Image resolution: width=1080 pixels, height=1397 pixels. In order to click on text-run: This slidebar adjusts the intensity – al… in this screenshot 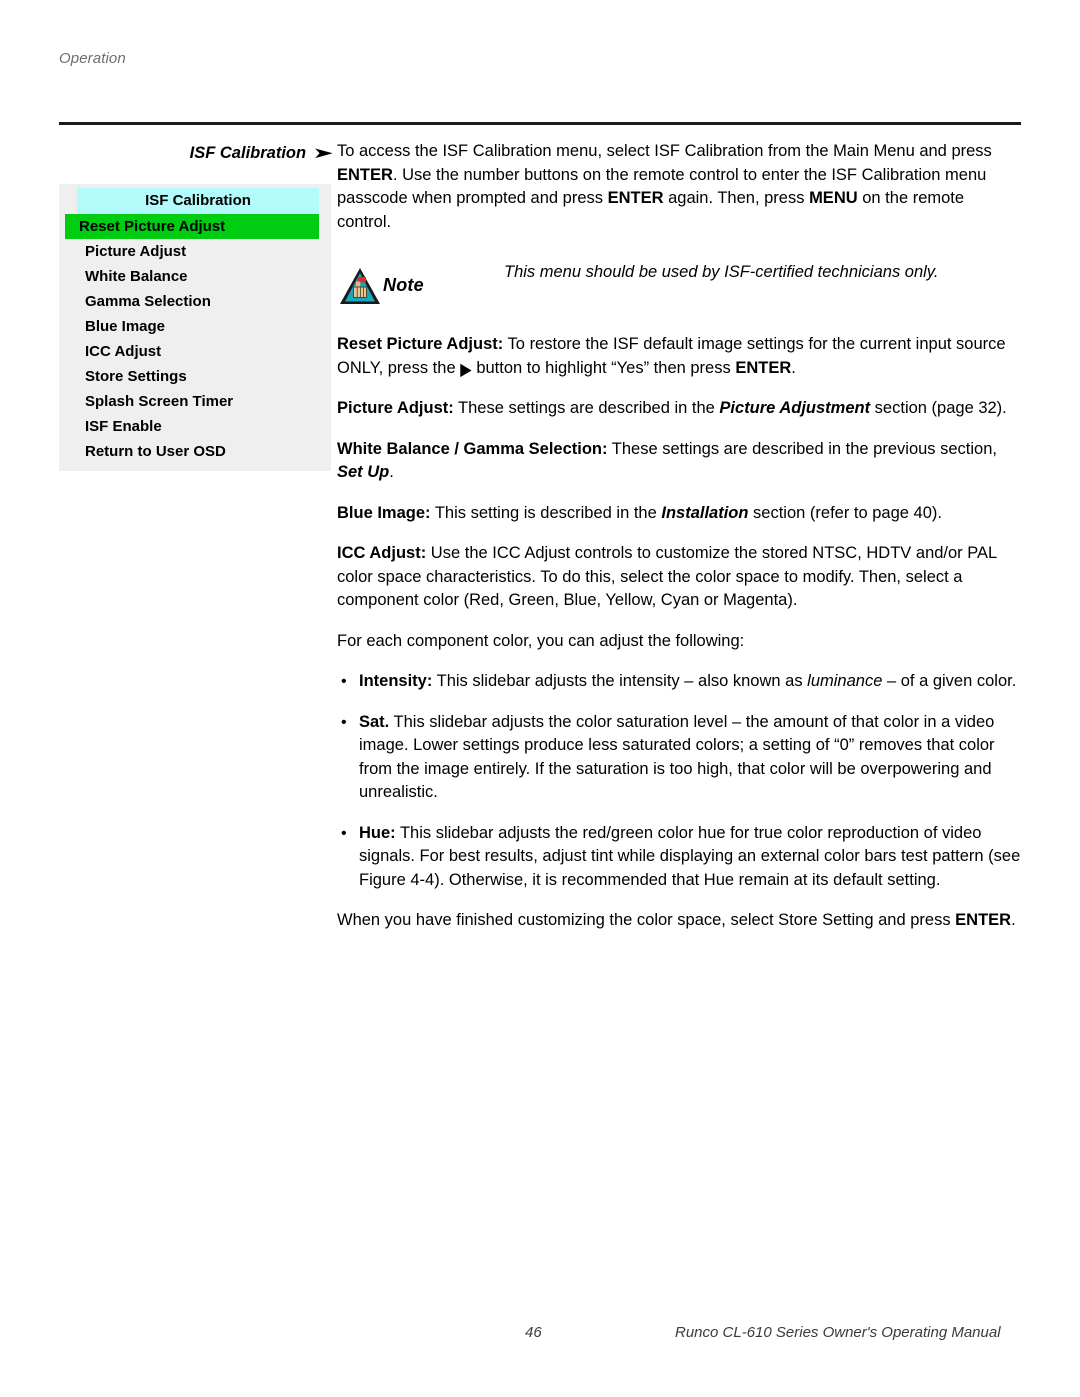, I will do `click(620, 681)`.